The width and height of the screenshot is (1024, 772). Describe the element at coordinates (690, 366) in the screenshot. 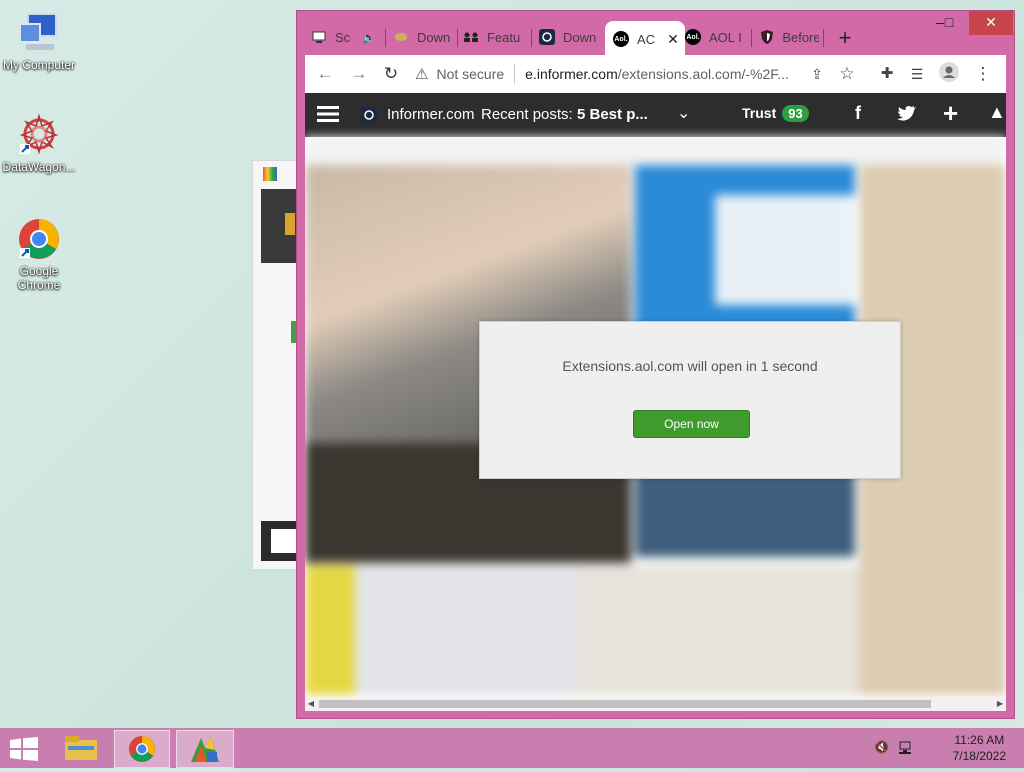

I see `redirect-message: Extensions.aol.com will open in 1 second` at that location.